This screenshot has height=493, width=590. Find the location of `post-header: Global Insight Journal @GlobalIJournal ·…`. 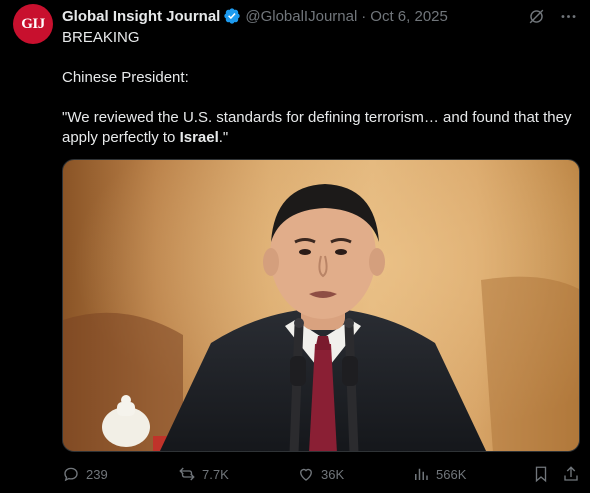

post-header: Global Insight Journal @GlobalIJournal ·… is located at coordinates (255, 16).